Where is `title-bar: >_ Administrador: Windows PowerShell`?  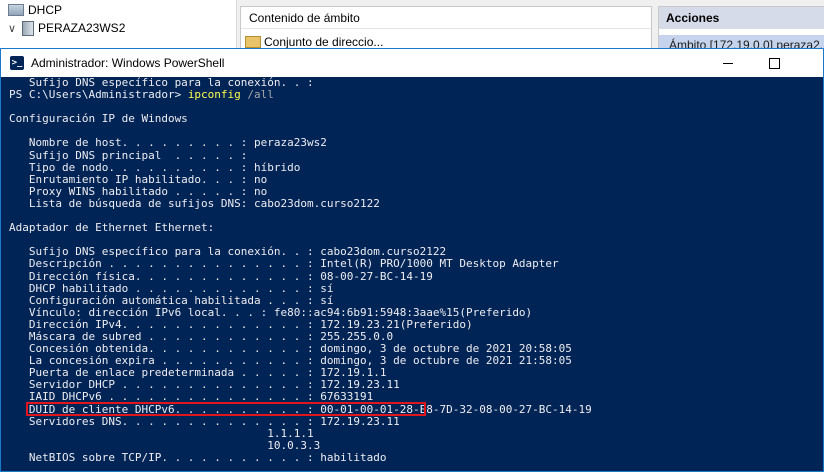 title-bar: >_ Administrador: Windows PowerShell is located at coordinates (412, 63).